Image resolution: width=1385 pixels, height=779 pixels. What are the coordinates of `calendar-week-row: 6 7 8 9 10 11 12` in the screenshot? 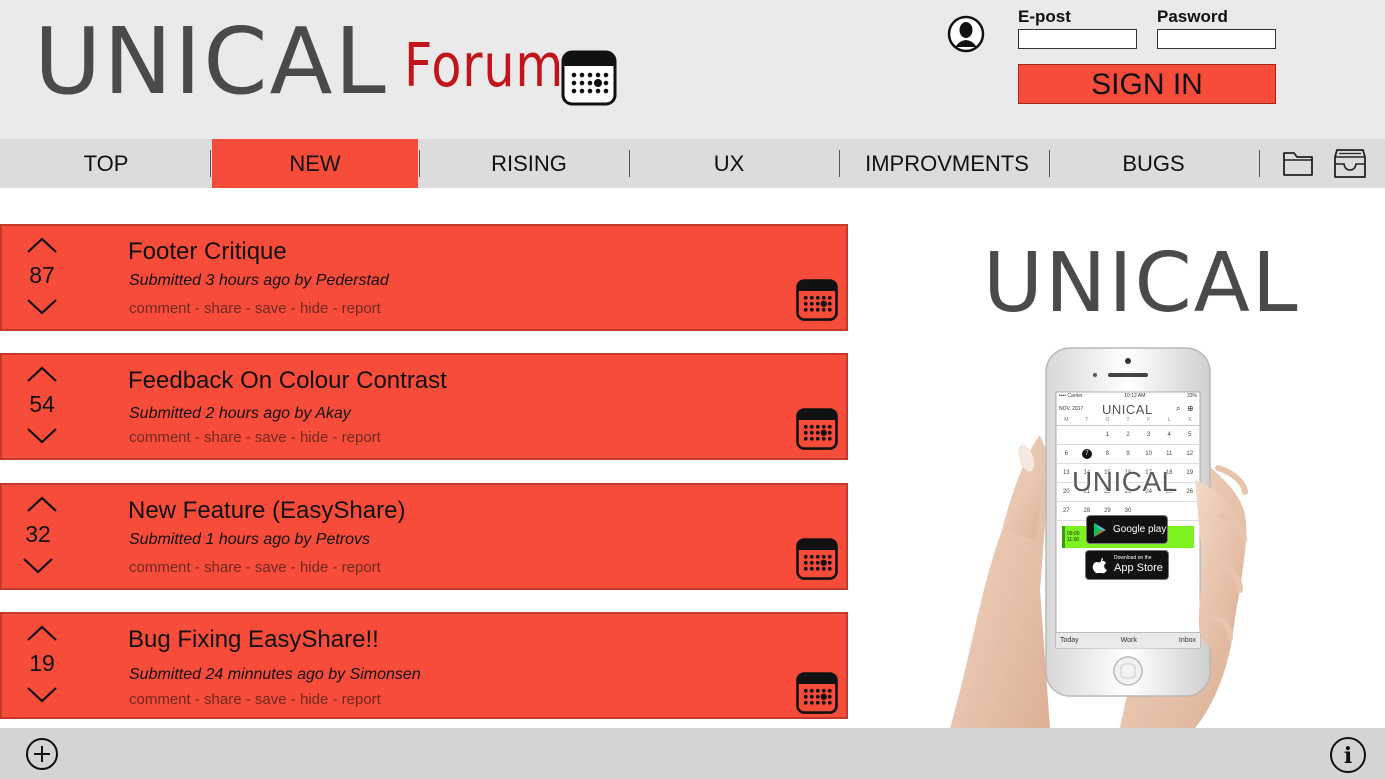 It's located at (1128, 454).